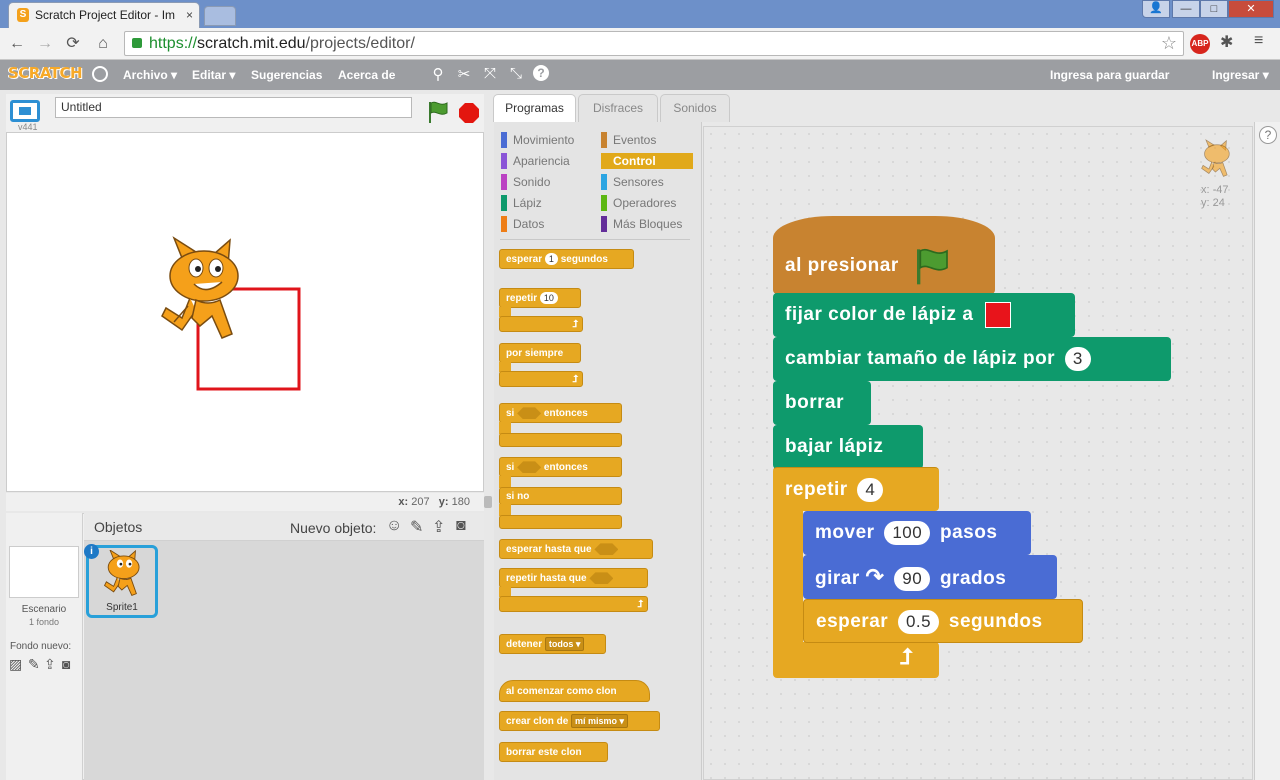  I want to click on forward-arrow-icon: →, so click(45, 44).